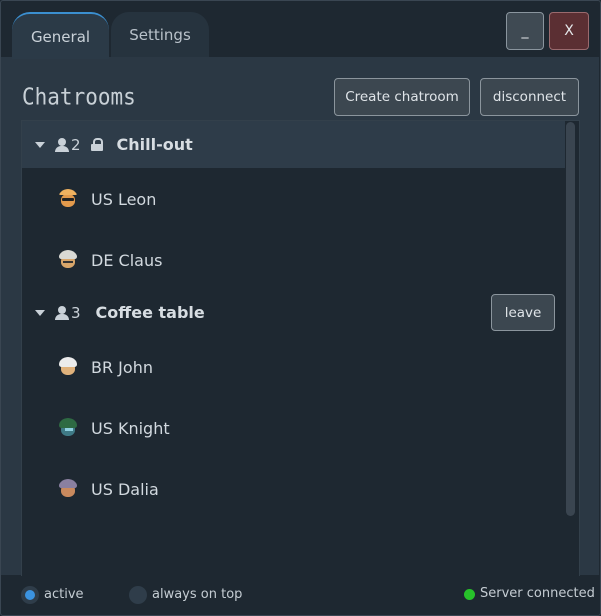 The width and height of the screenshot is (601, 616). Describe the element at coordinates (124, 199) in the screenshot. I see `member-name: US Leon` at that location.